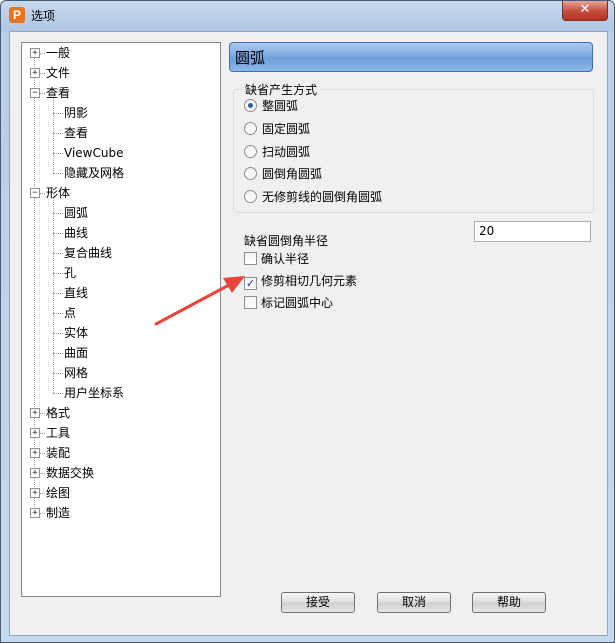  Describe the element at coordinates (199, 301) in the screenshot. I see `annotation-arrow-icon` at that location.